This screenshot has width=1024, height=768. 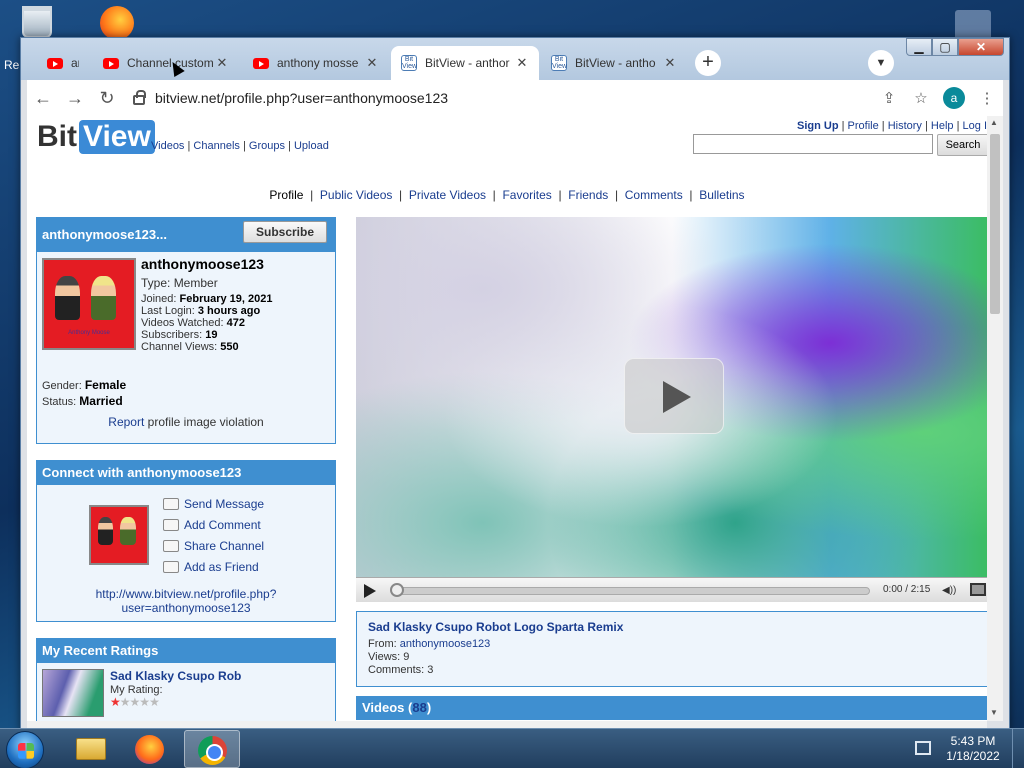 What do you see at coordinates (921, 98) in the screenshot?
I see `bookmark-star-icon: ☆` at bounding box center [921, 98].